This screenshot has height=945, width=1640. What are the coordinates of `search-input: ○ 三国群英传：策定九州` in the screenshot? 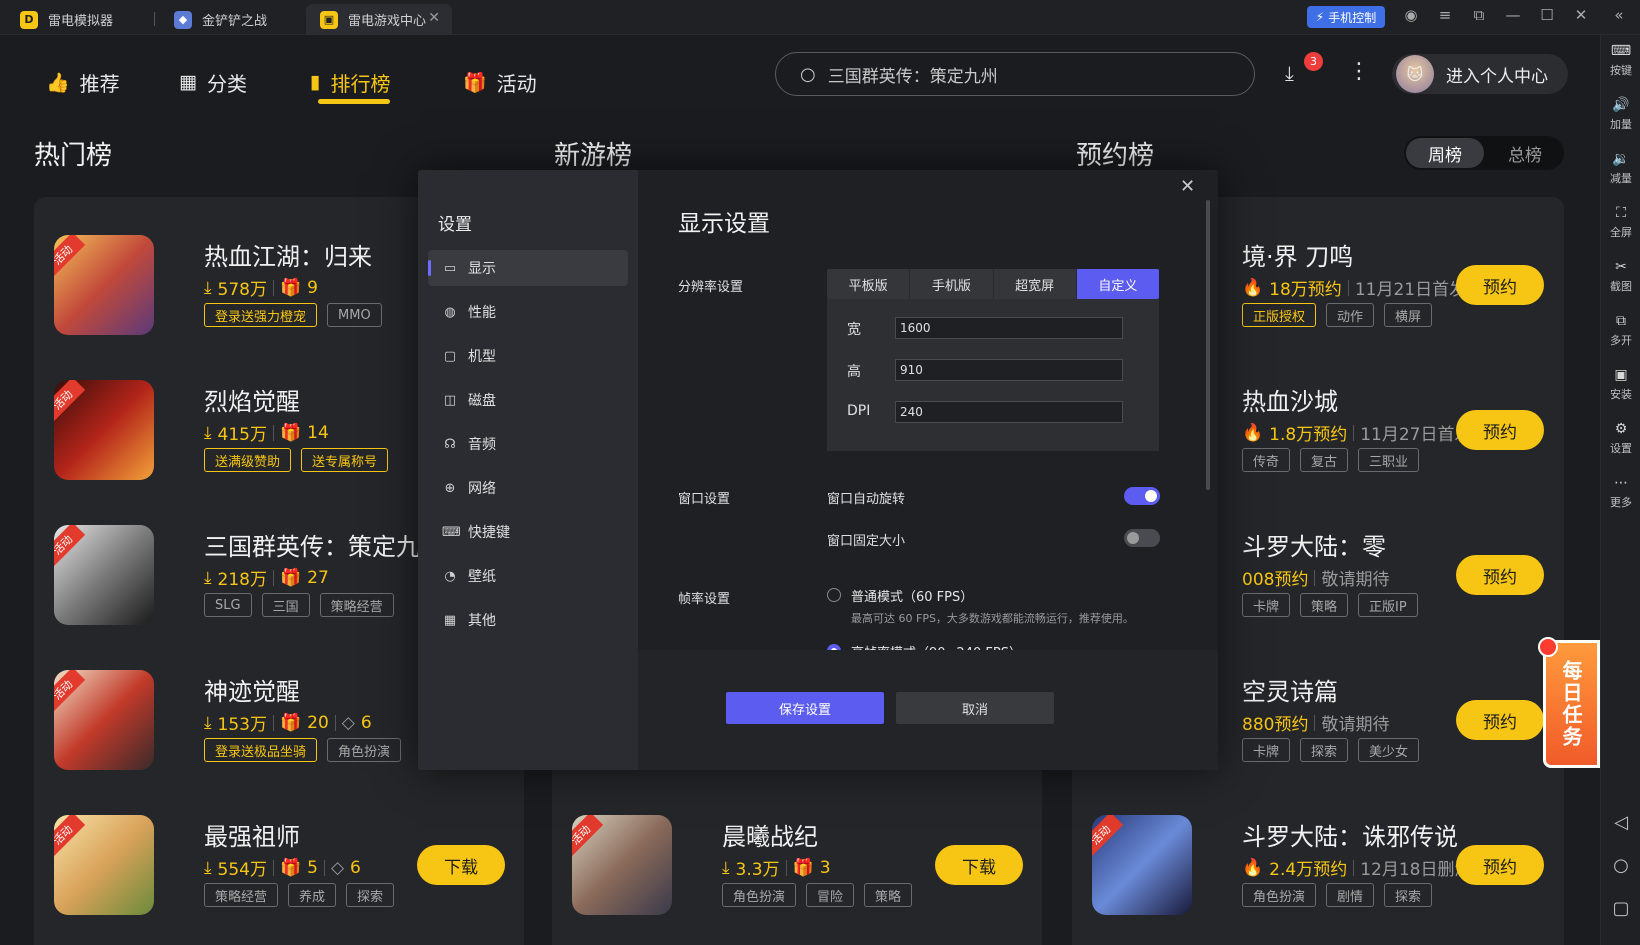 It's located at (1015, 74).